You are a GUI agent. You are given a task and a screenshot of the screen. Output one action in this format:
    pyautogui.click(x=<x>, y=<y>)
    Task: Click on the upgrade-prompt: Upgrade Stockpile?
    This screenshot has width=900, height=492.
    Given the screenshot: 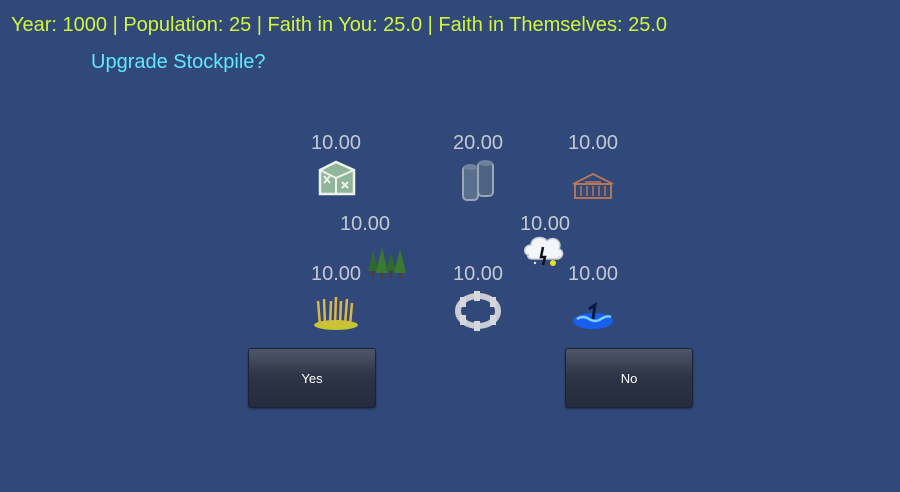 What is the action you would take?
    pyautogui.click(x=178, y=62)
    